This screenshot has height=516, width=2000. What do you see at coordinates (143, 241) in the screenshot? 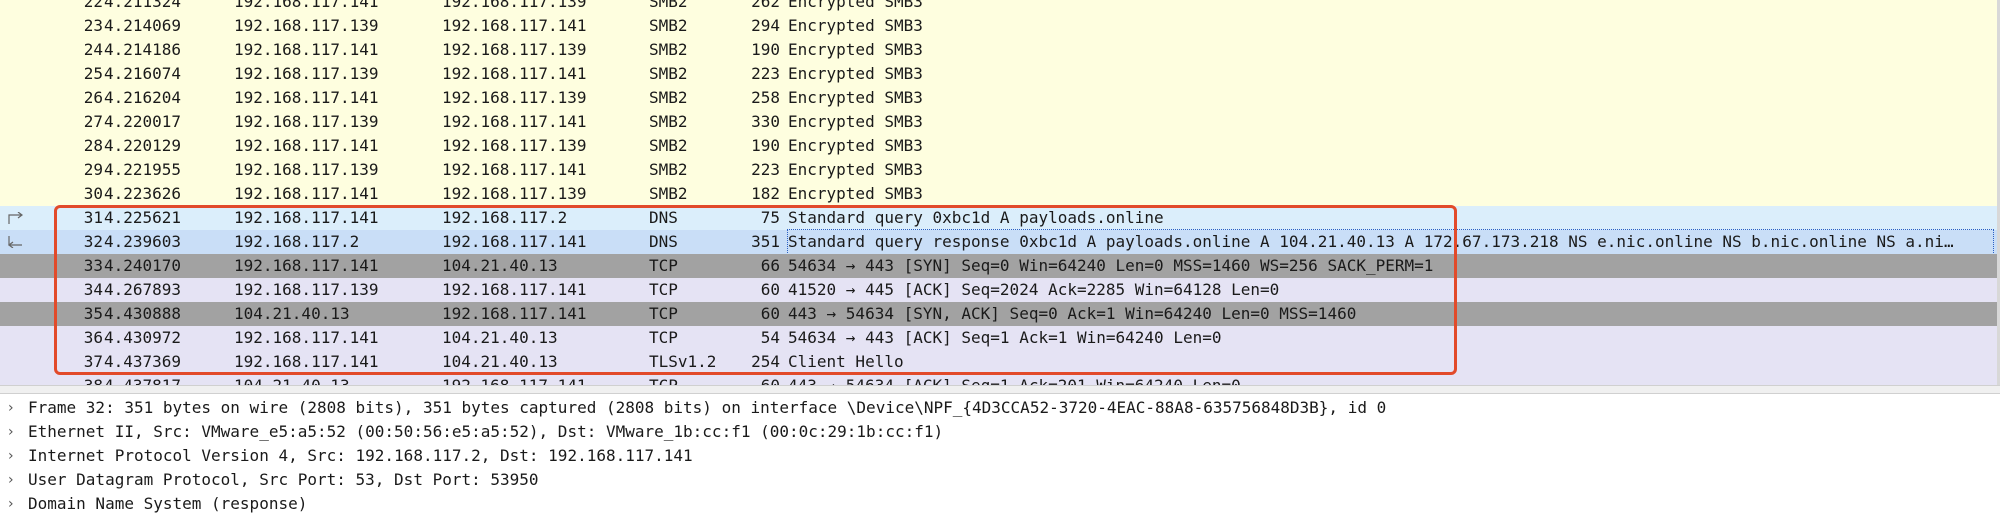
I see `packet-time: 4.239603` at bounding box center [143, 241].